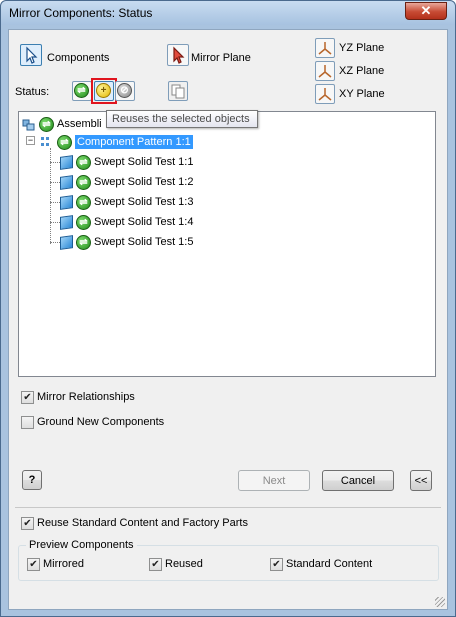 This screenshot has width=456, height=617. What do you see at coordinates (329, 564) in the screenshot?
I see `preview-standard-content-label: Standard Content` at bounding box center [329, 564].